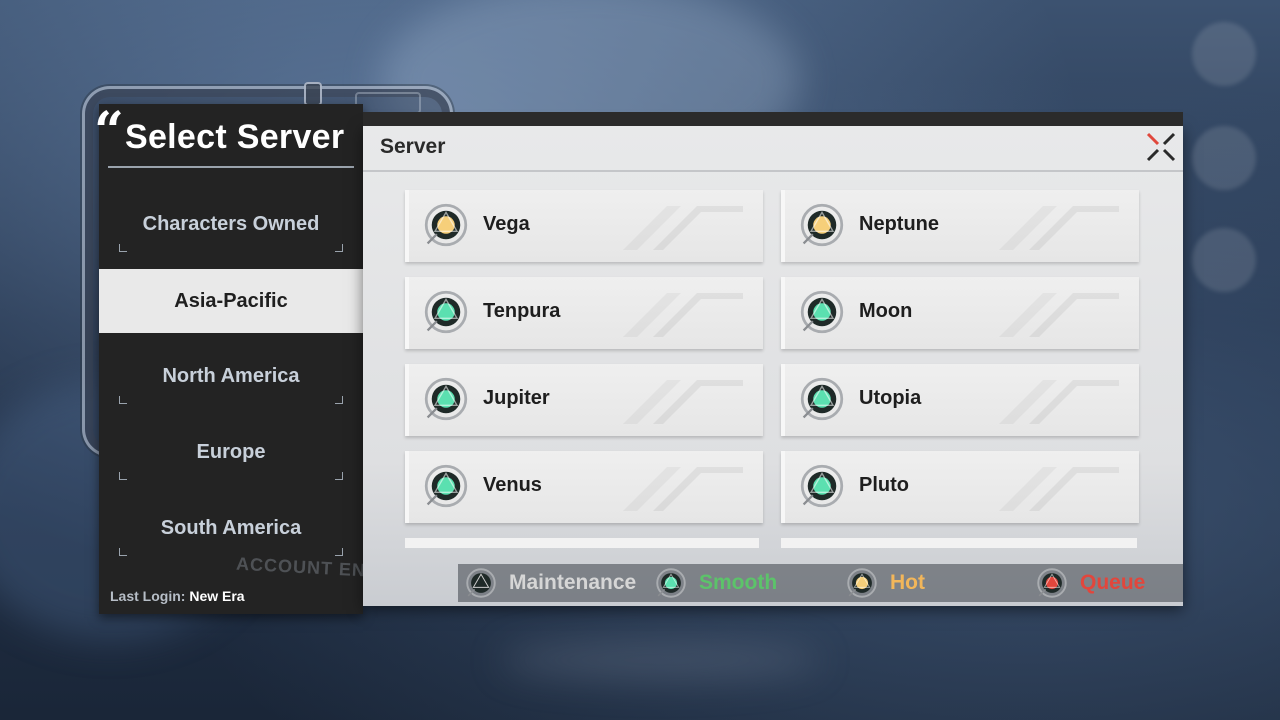  Describe the element at coordinates (1052, 583) in the screenshot. I see `queue-status-icon` at that location.